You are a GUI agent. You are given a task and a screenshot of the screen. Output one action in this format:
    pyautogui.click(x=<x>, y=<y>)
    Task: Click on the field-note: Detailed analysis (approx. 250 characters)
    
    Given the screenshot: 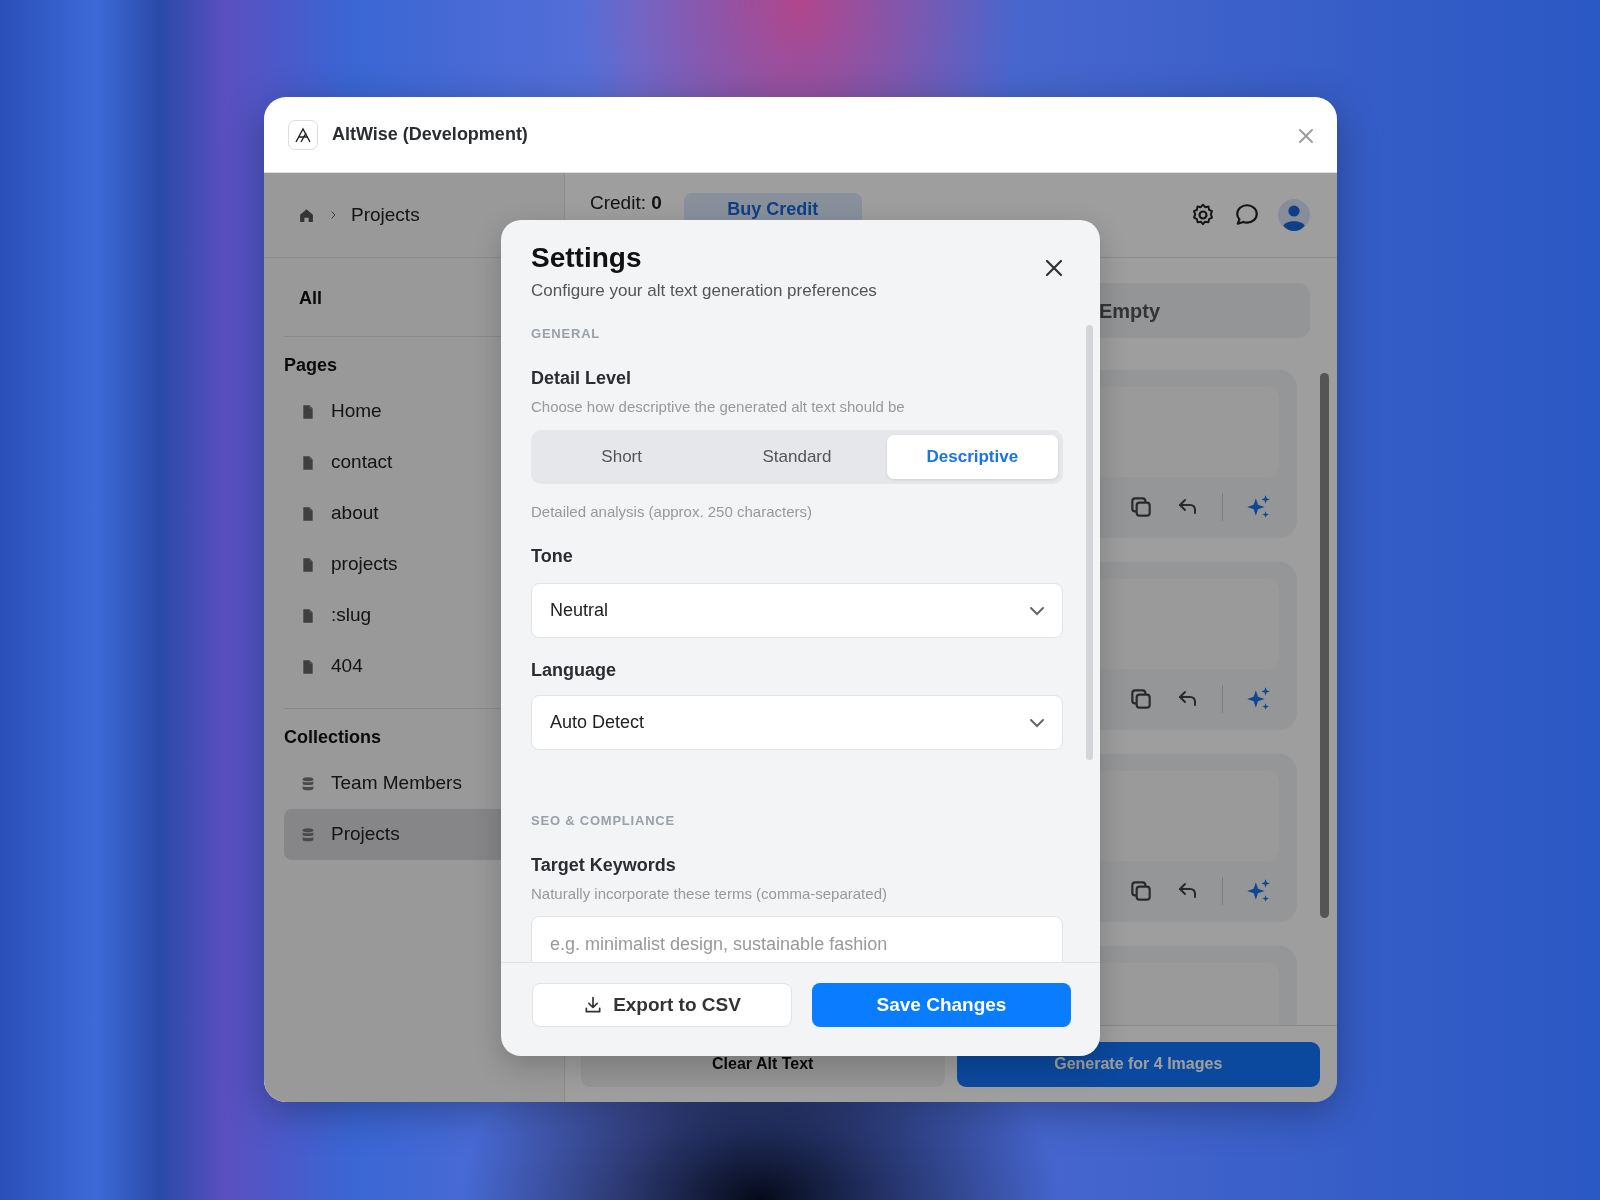 What is the action you would take?
    pyautogui.click(x=672, y=512)
    